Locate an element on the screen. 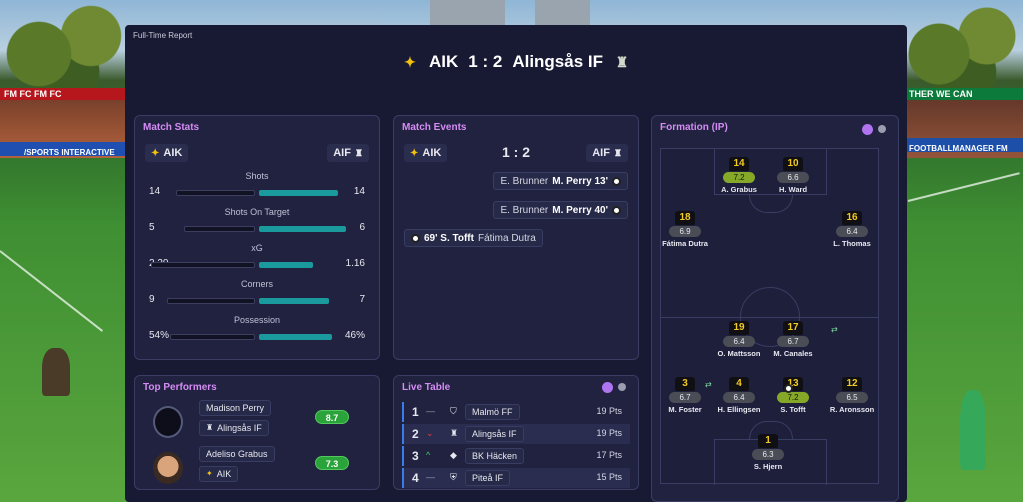  performer-team: ✦ AIK is located at coordinates (219, 474).